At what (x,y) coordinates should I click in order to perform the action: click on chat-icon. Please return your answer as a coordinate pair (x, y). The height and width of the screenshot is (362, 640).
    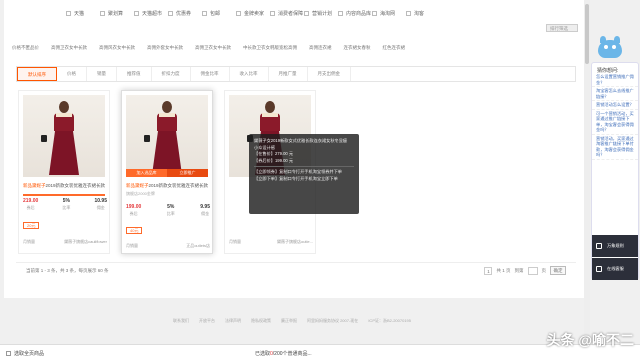
    Looking at the image, I should click on (599, 269).